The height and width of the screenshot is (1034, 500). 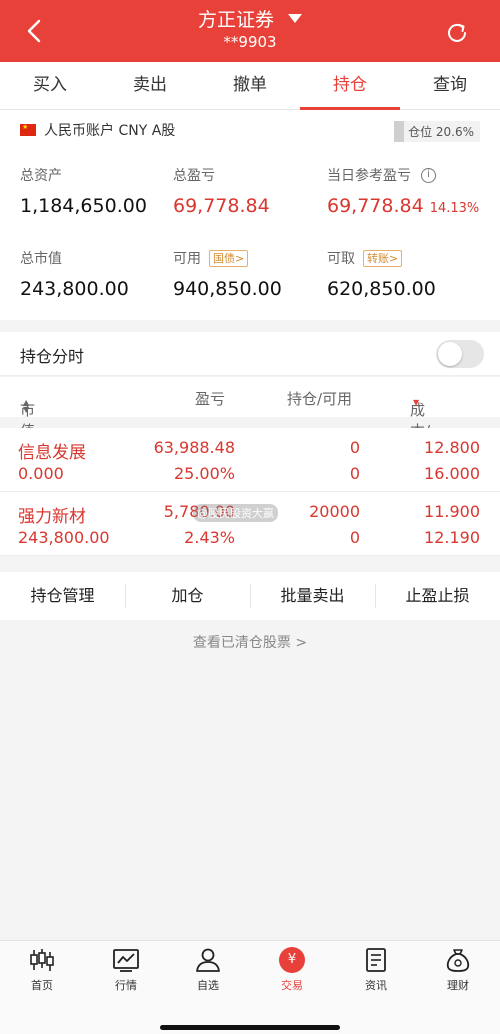 What do you see at coordinates (209, 537) in the screenshot?
I see `stock-pl-percent: 2.43%` at bounding box center [209, 537].